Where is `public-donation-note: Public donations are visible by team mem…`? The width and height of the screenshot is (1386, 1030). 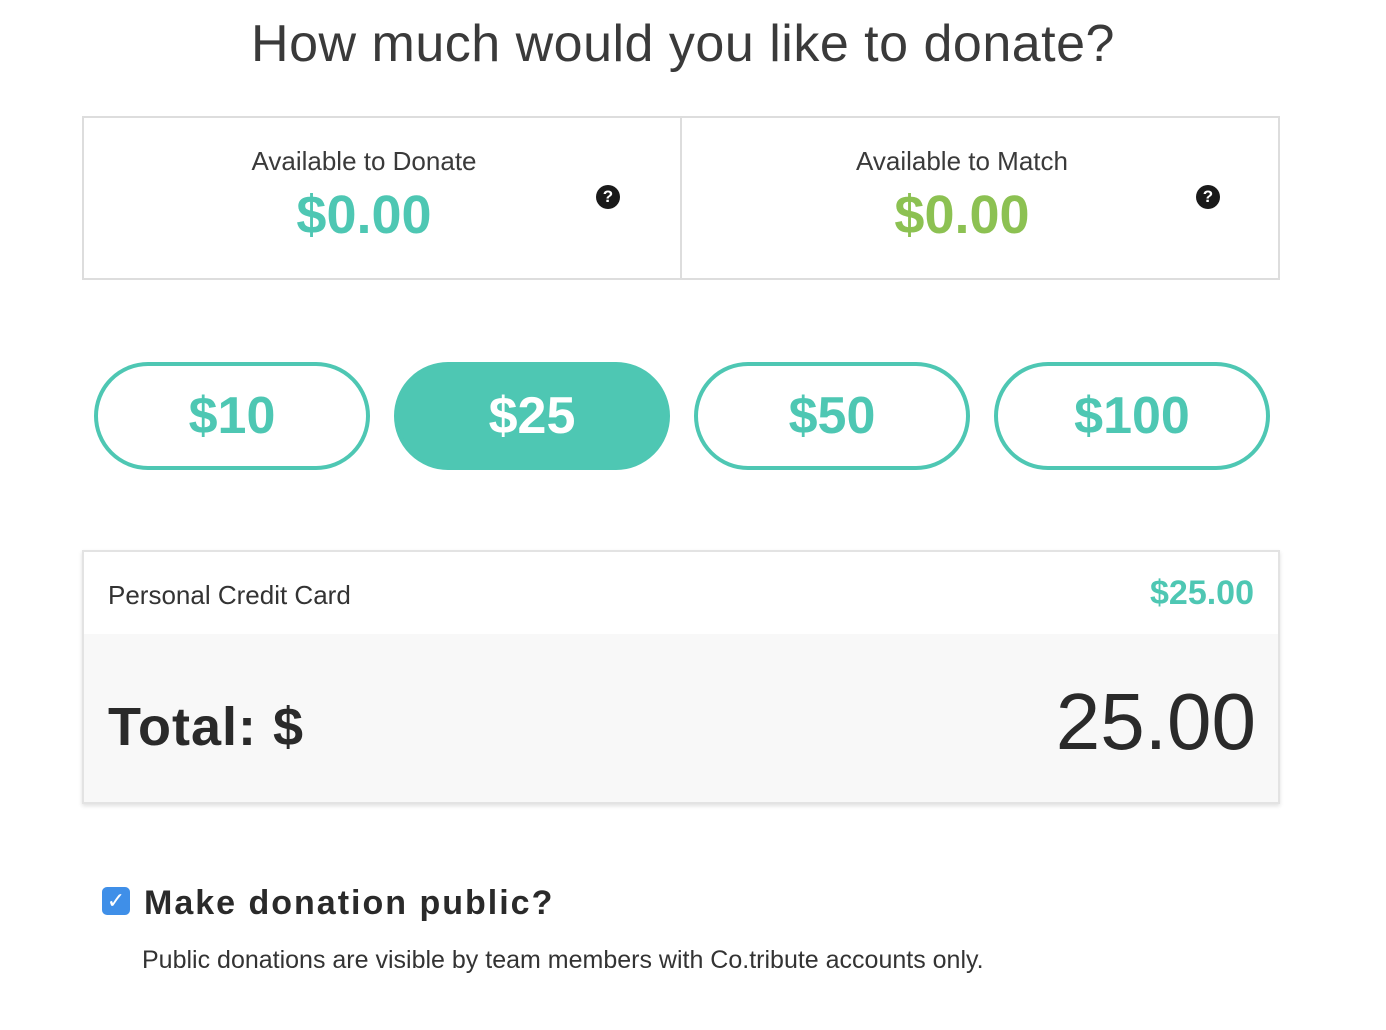
public-donation-note: Public donations are visible by team mem… is located at coordinates (563, 960).